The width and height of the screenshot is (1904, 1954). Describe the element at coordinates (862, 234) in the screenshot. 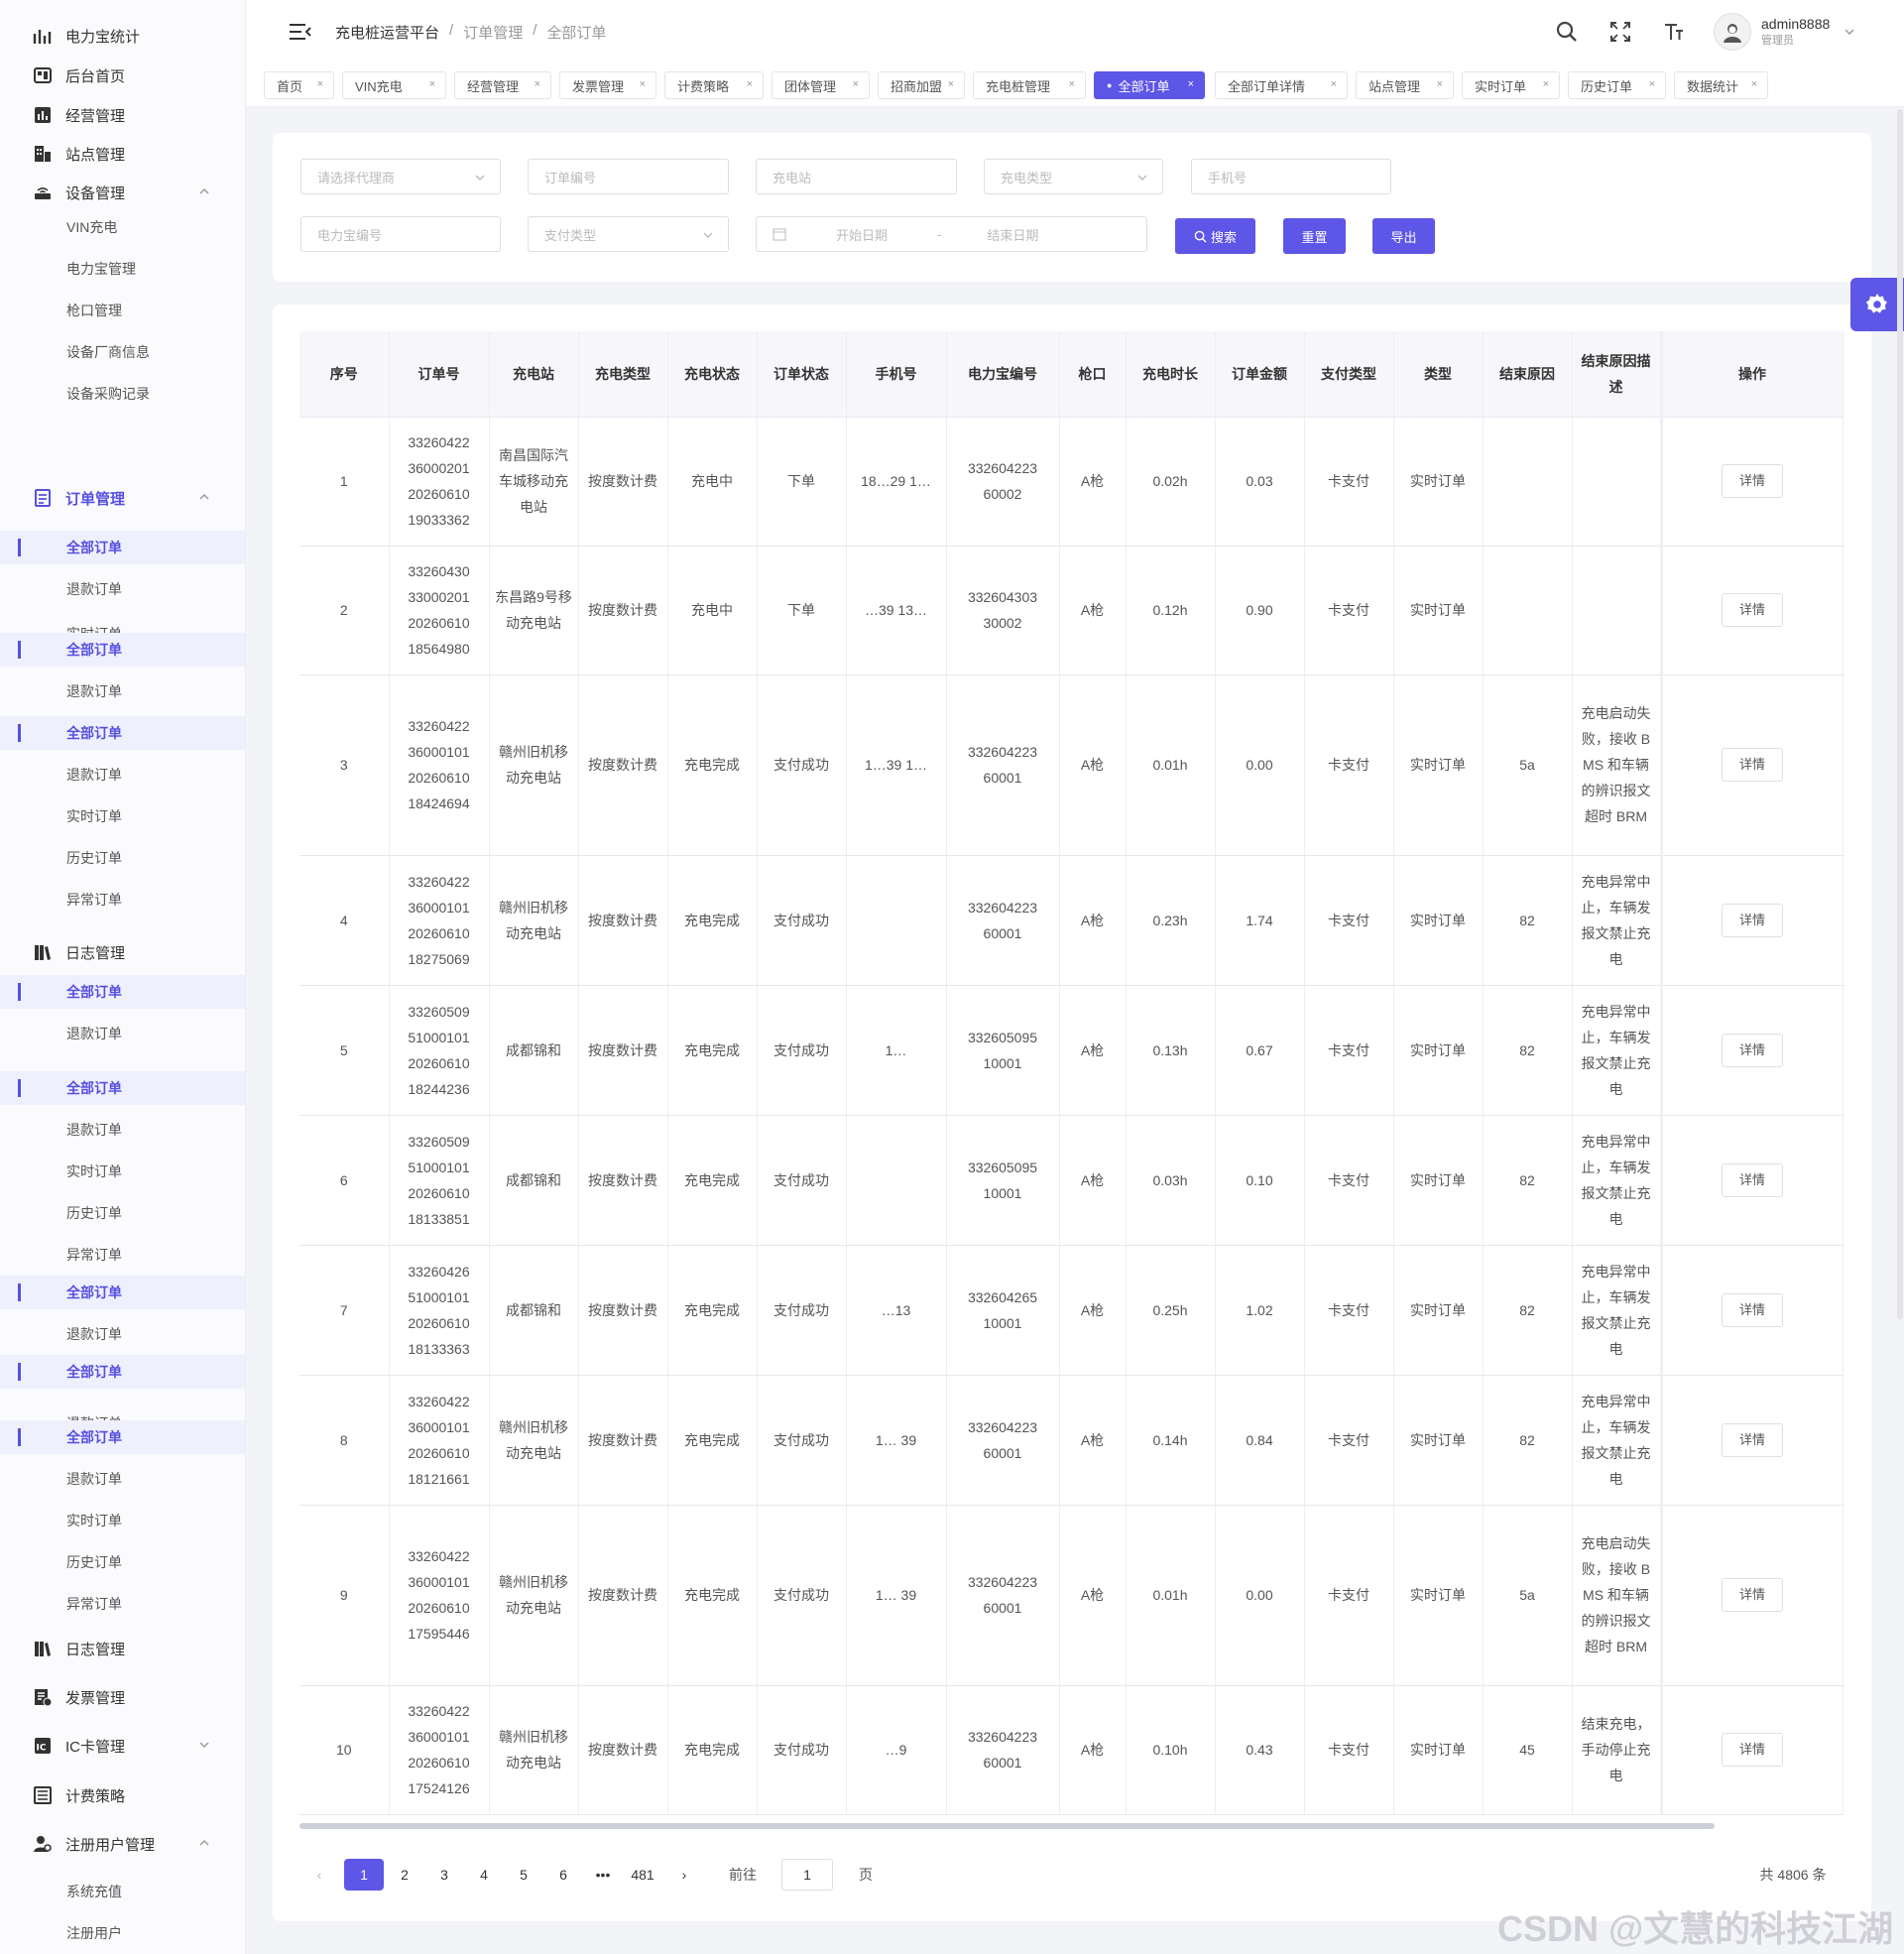

I see `start-date-input: 开始日期` at that location.